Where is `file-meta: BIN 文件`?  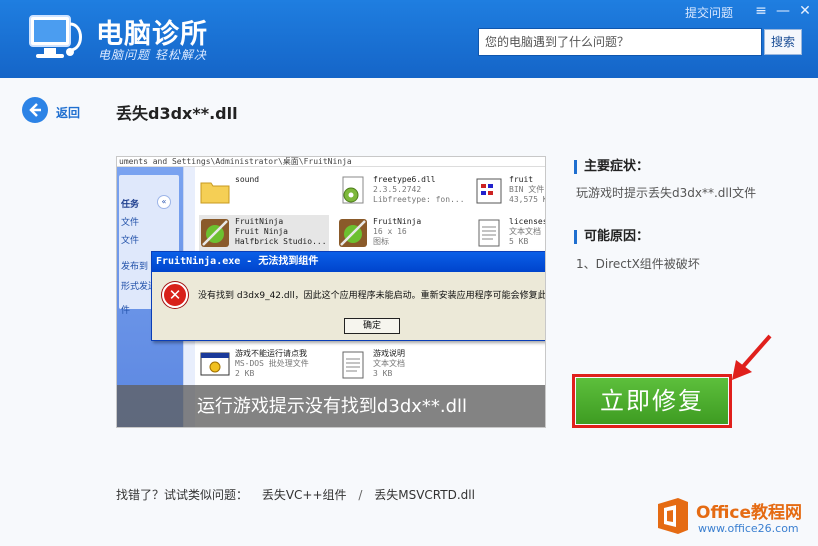 file-meta: BIN 文件 is located at coordinates (527, 189).